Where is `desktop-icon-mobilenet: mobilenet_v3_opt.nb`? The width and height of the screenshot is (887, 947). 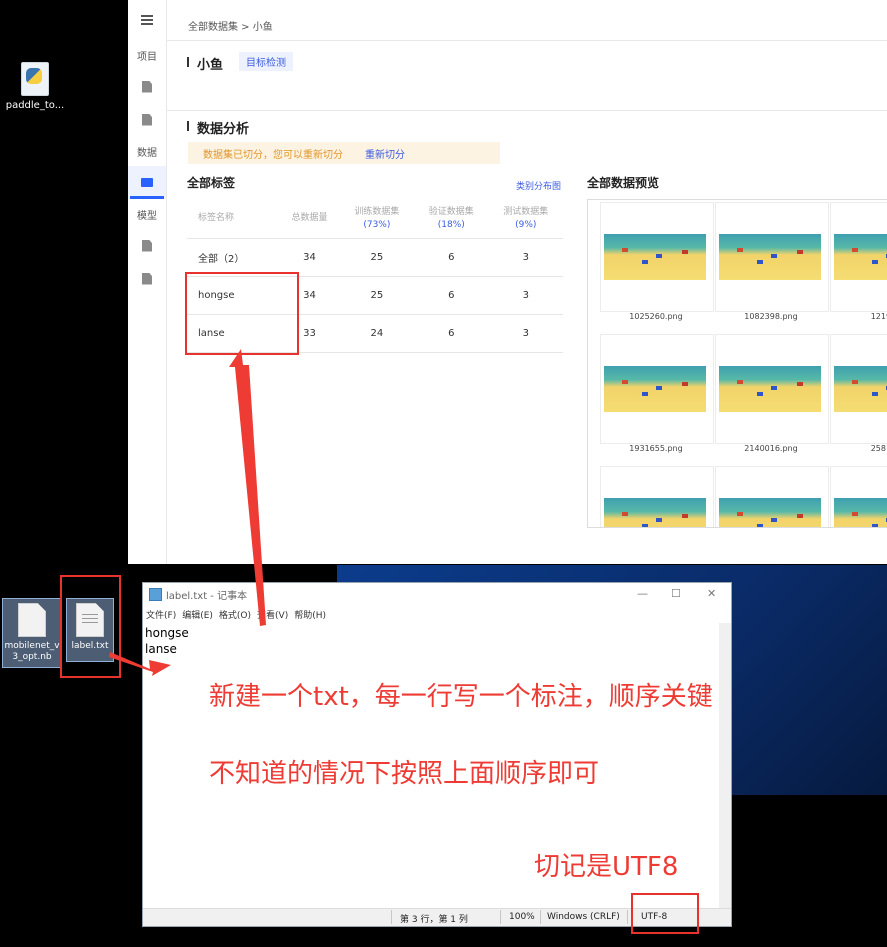 desktop-icon-mobilenet: mobilenet_v3_opt.nb is located at coordinates (32, 633).